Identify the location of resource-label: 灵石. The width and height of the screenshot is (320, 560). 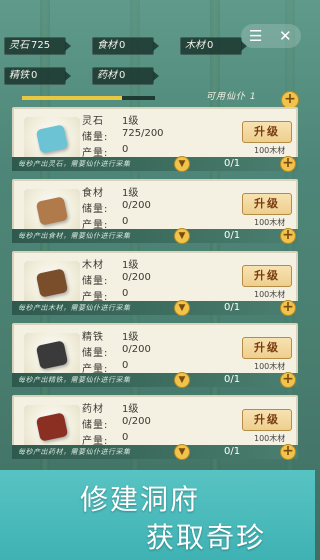
(19, 45).